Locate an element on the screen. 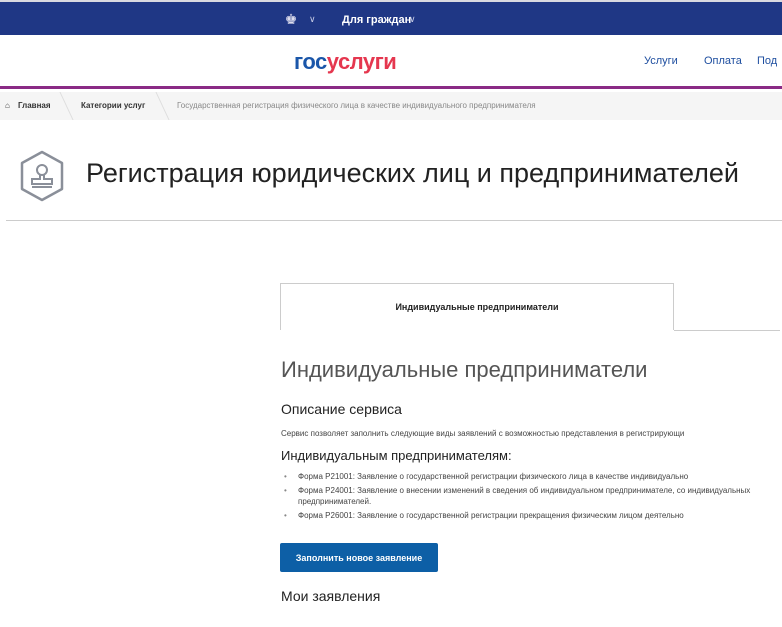 The width and height of the screenshot is (782, 627). logo-part: услуги is located at coordinates (361, 61).